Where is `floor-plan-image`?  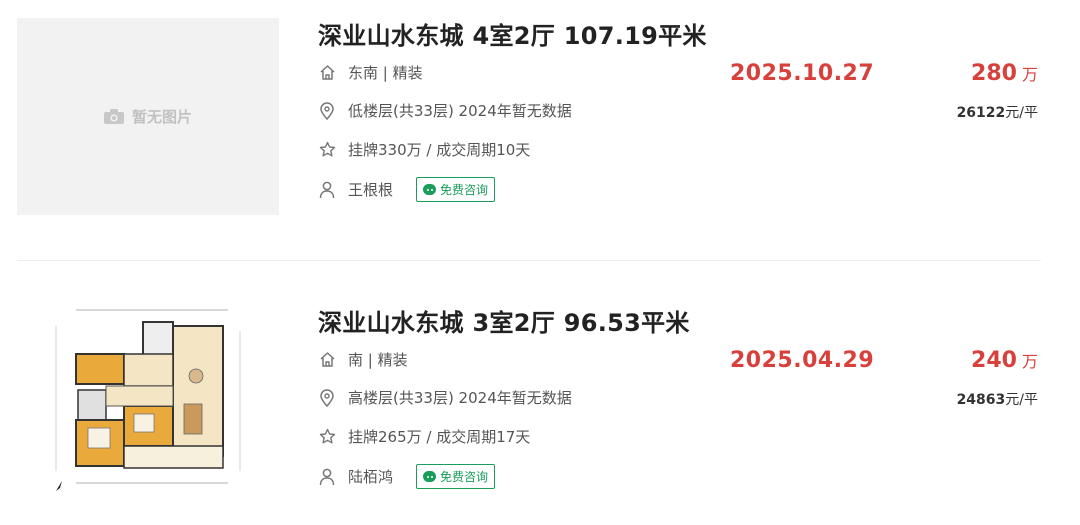 floor-plan-image is located at coordinates (148, 400).